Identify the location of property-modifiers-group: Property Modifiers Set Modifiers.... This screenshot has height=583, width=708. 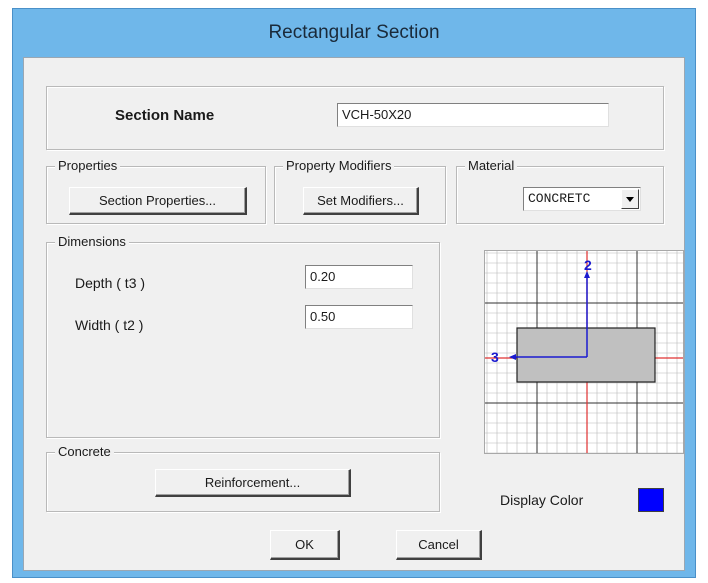
(360, 191).